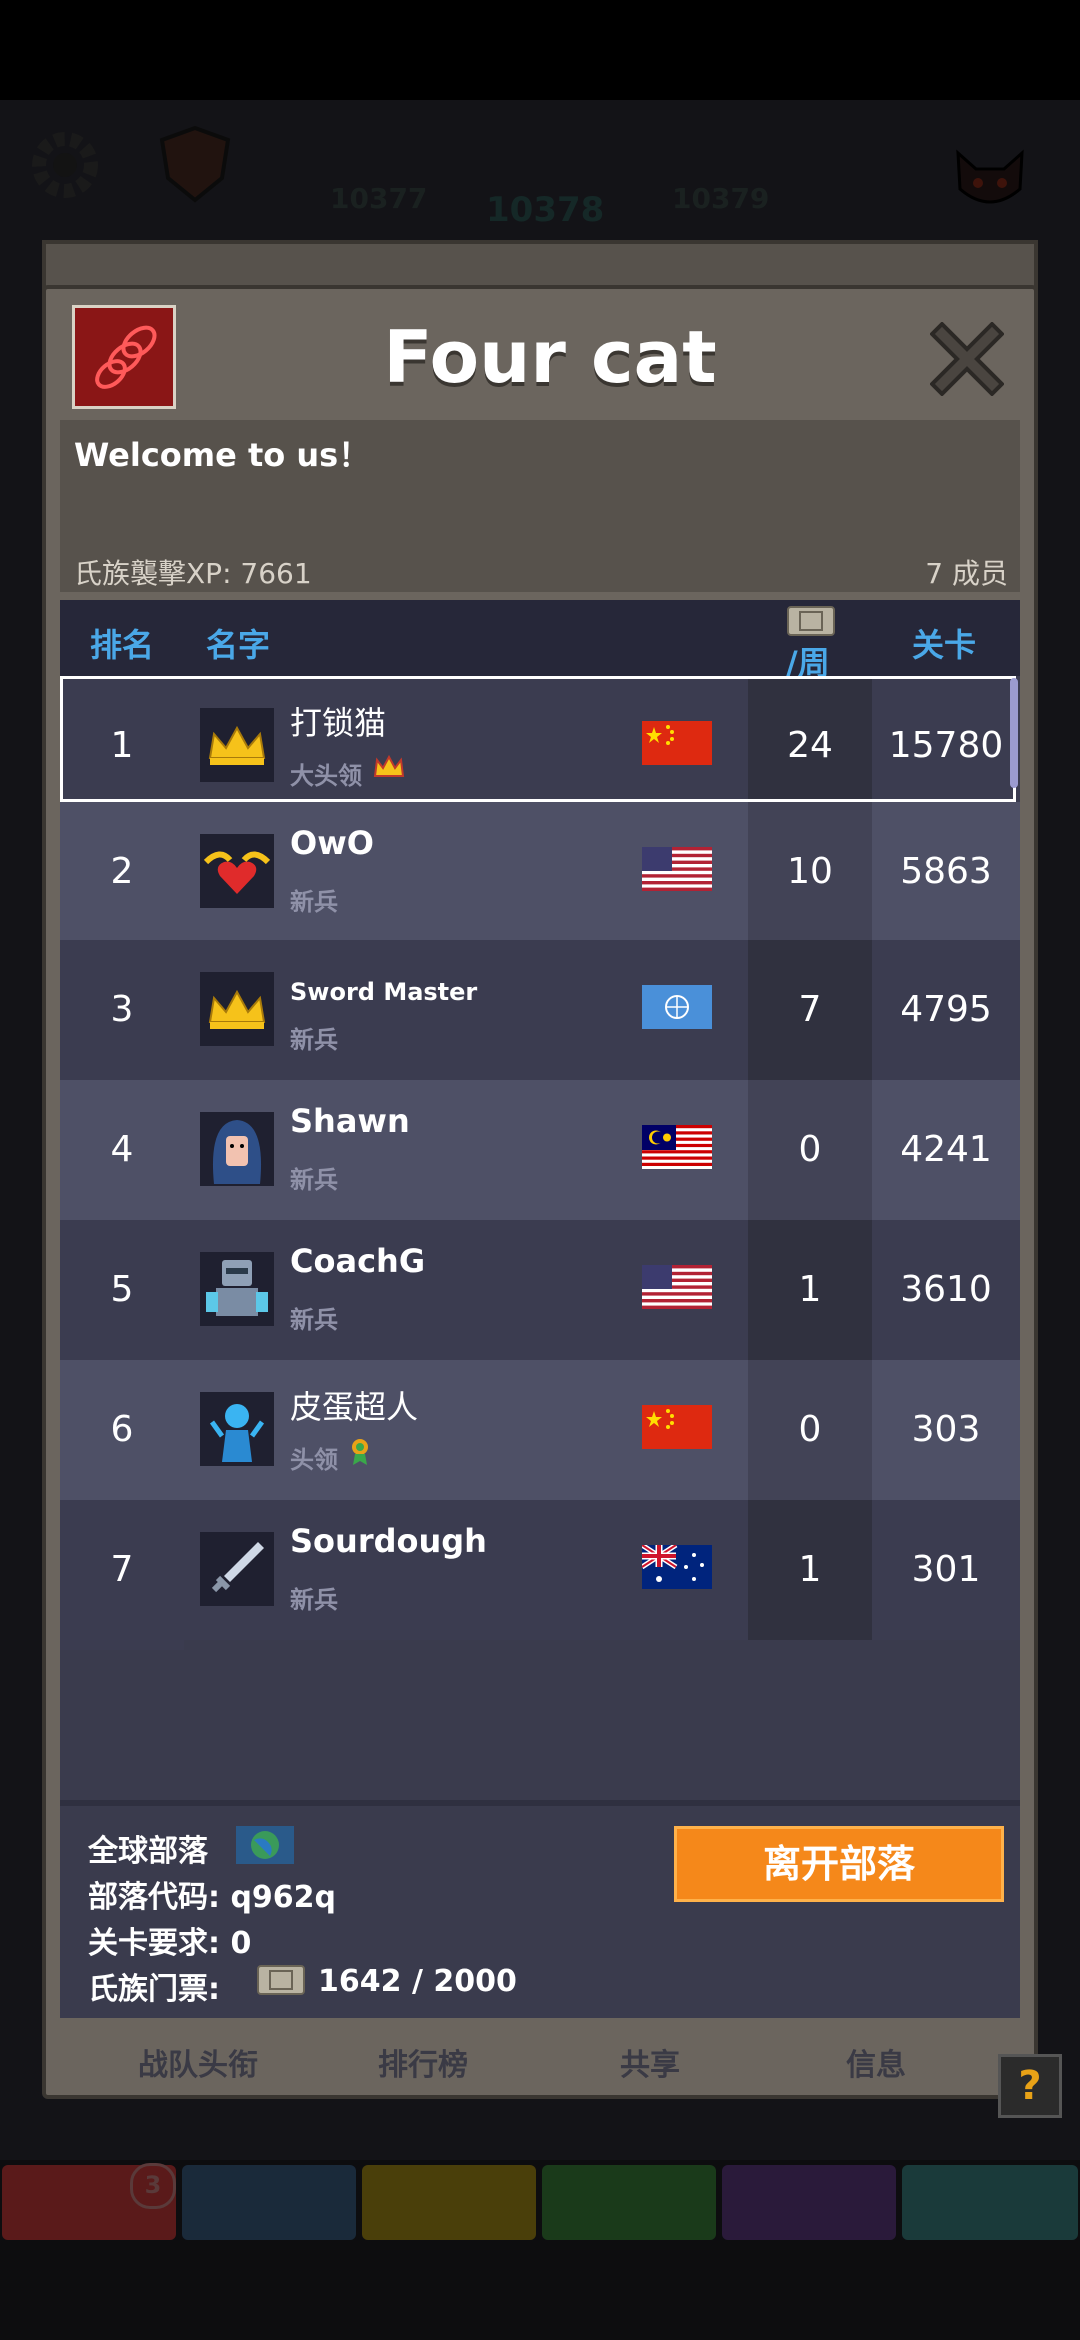 Image resolution: width=1080 pixels, height=2340 pixels. I want to click on help-button: ?, so click(1030, 2086).